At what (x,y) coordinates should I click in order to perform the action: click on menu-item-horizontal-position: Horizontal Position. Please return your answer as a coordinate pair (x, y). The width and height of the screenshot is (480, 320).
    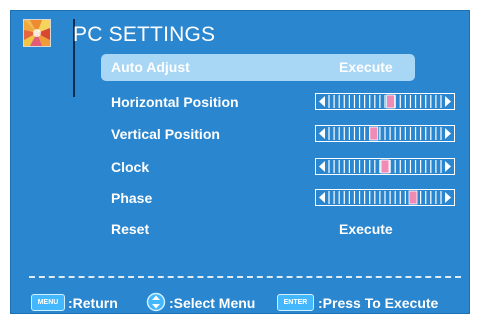
    Looking at the image, I should click on (240, 103).